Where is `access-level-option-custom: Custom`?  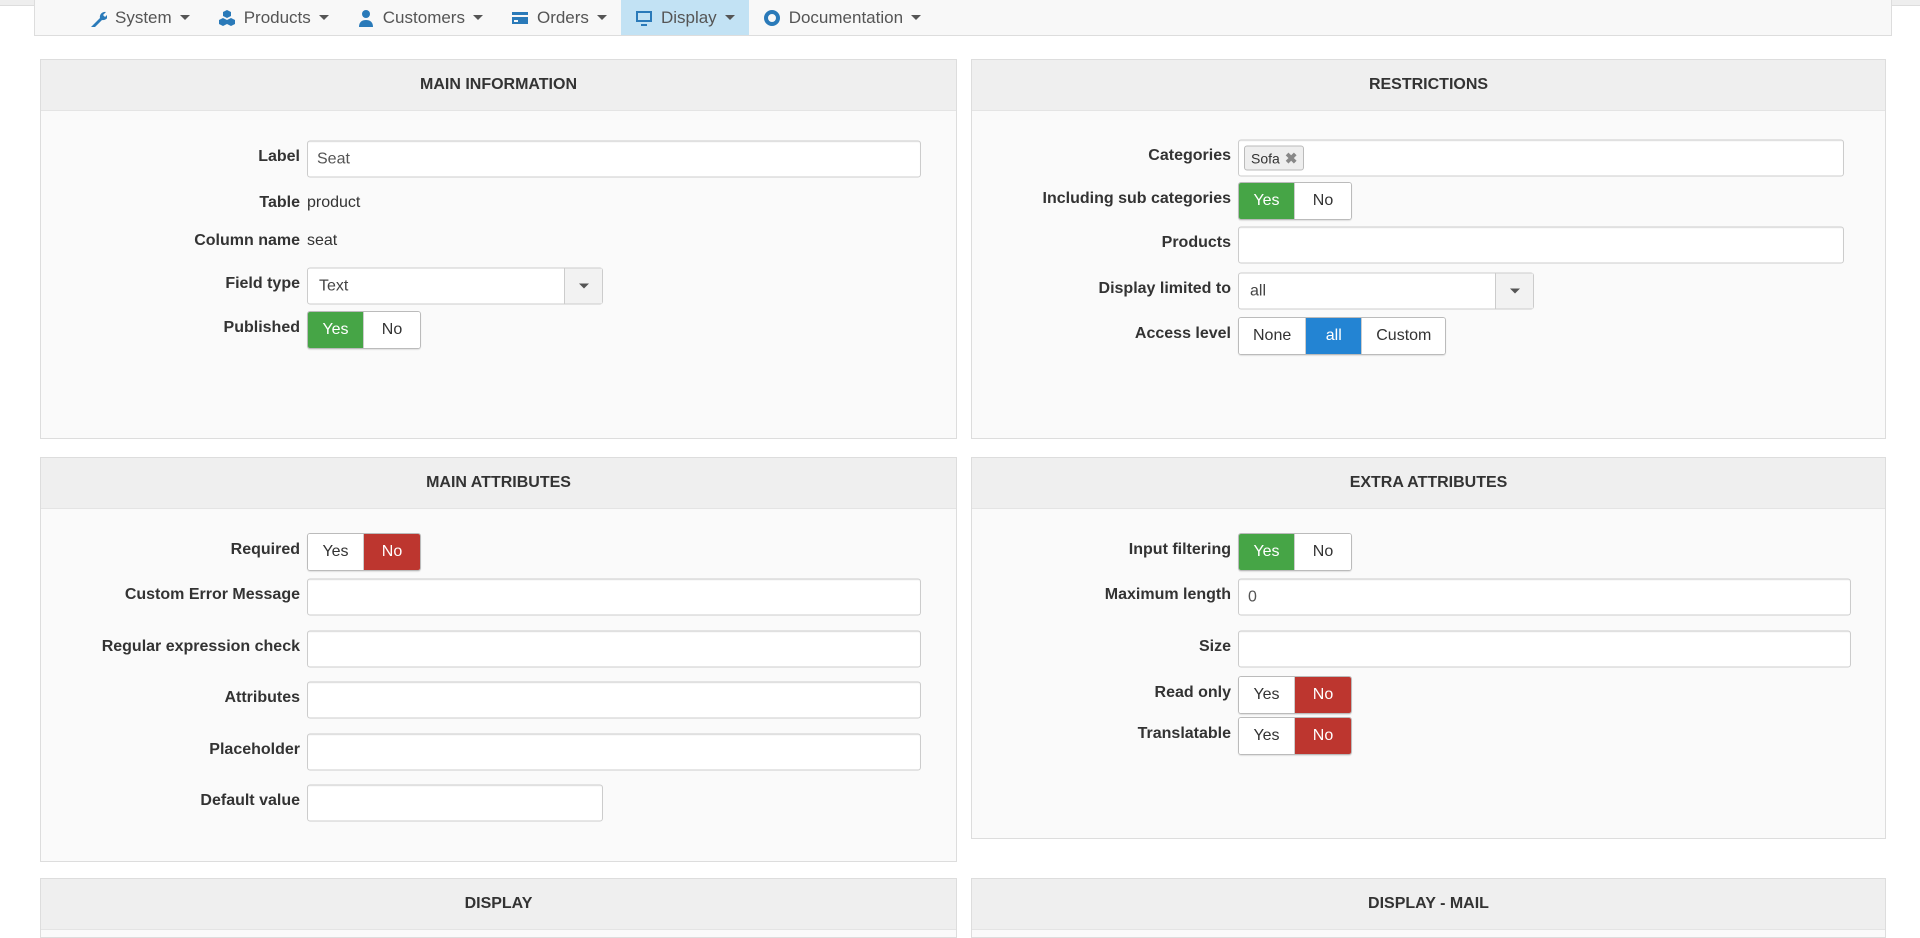
access-level-option-custom: Custom is located at coordinates (1404, 336).